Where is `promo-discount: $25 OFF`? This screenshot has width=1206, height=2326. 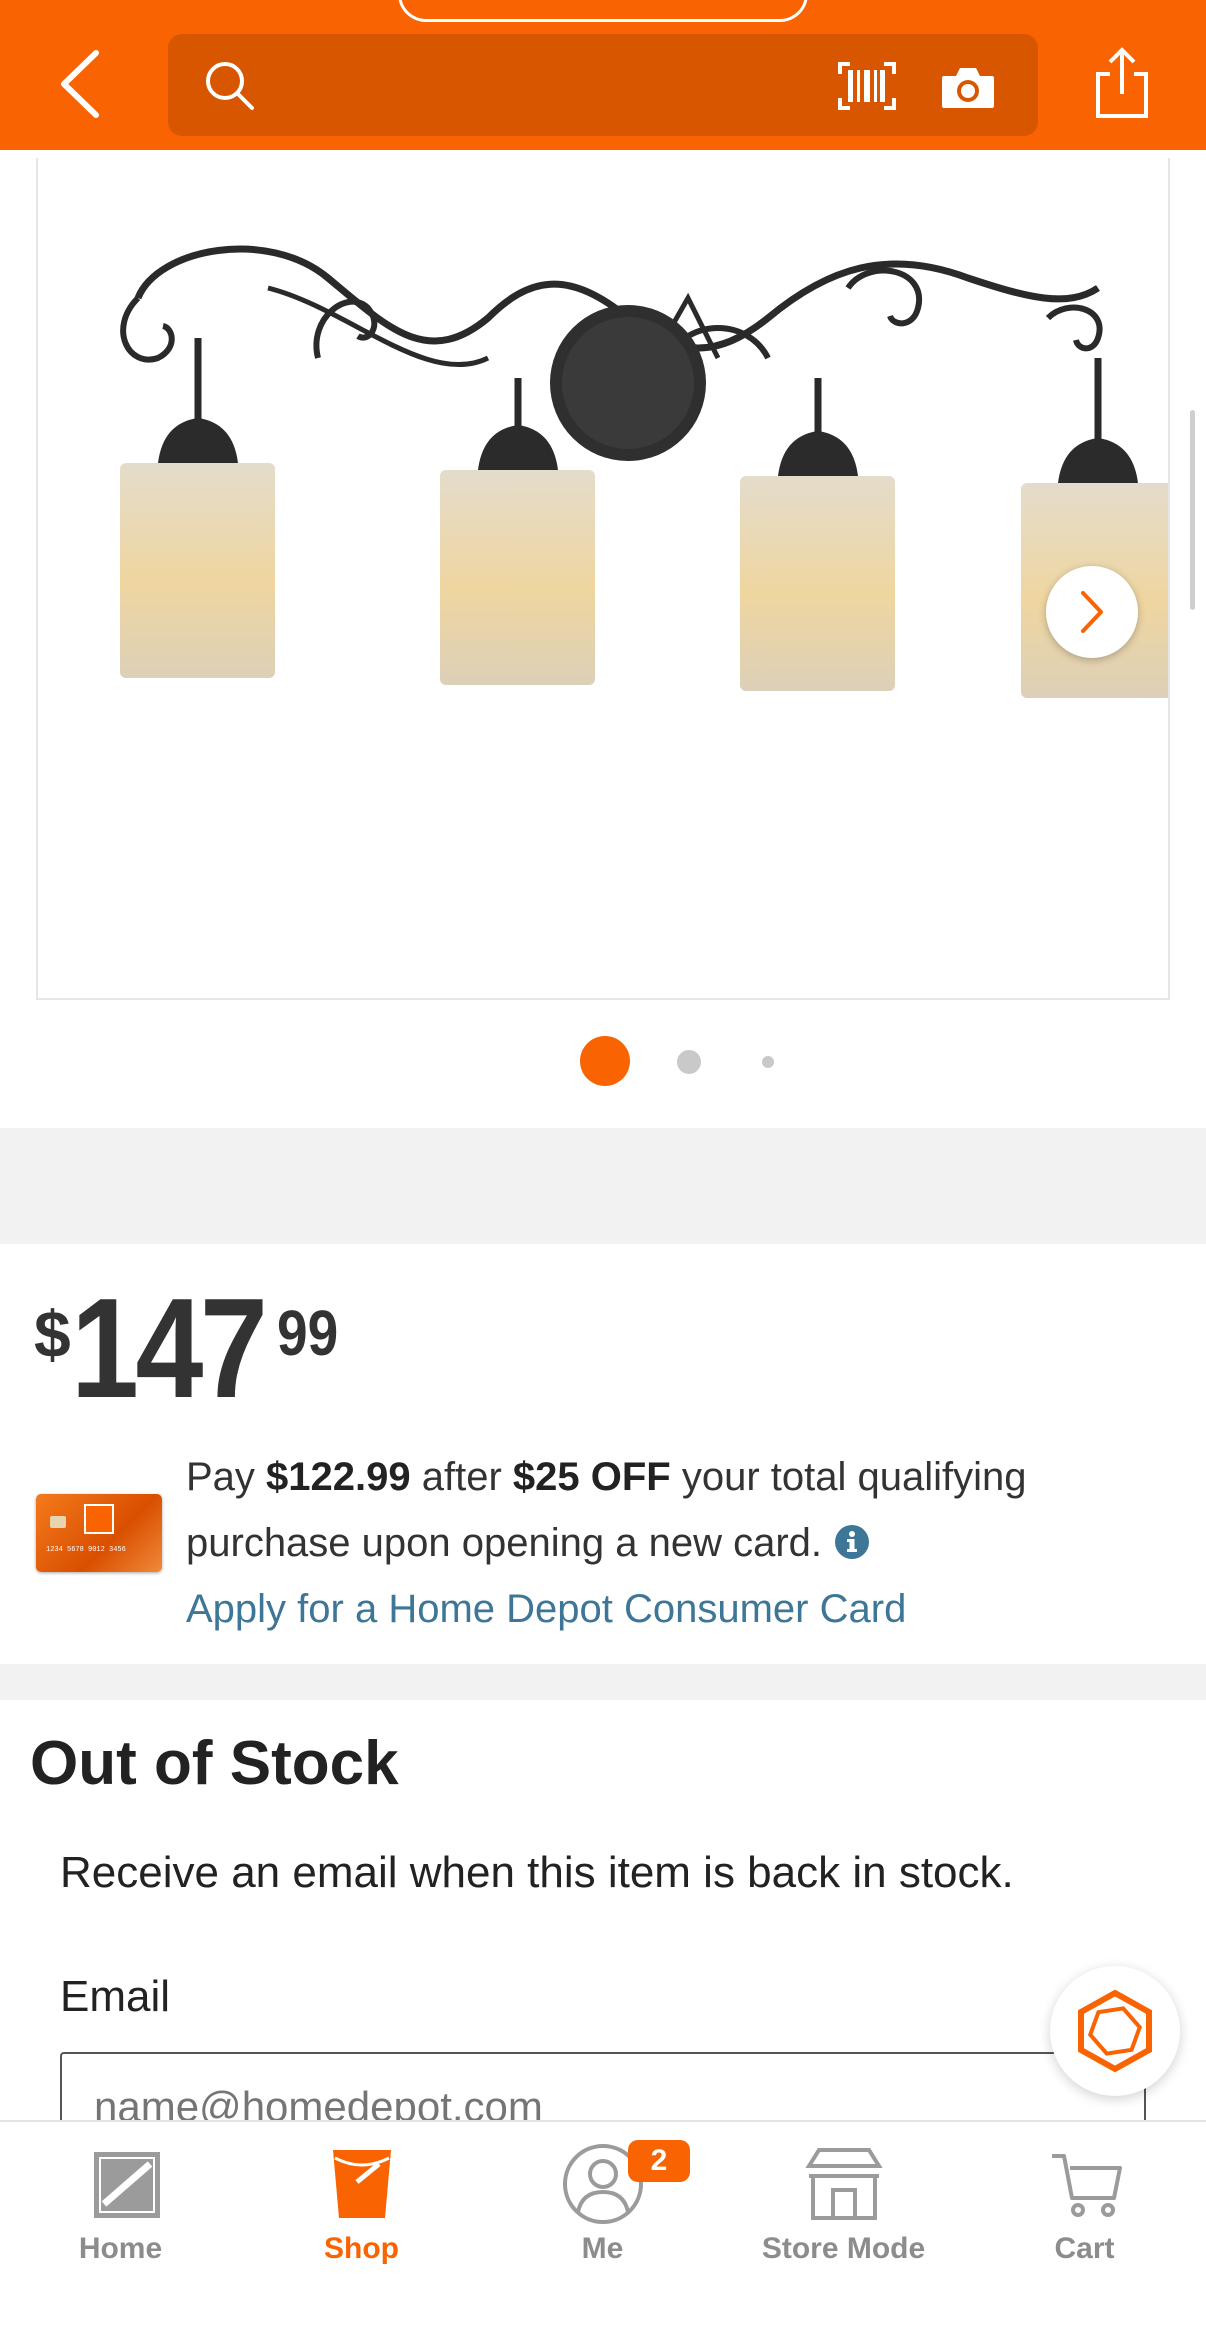 promo-discount: $25 OFF is located at coordinates (591, 1477).